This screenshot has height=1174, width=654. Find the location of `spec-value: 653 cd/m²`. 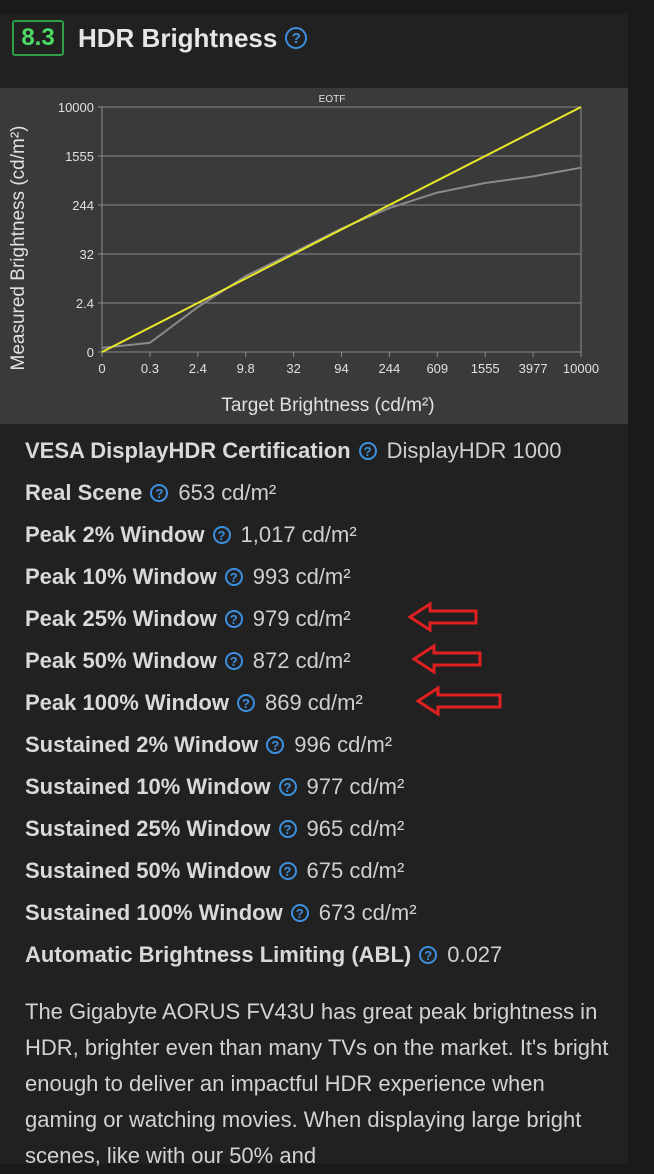

spec-value: 653 cd/m² is located at coordinates (227, 492).